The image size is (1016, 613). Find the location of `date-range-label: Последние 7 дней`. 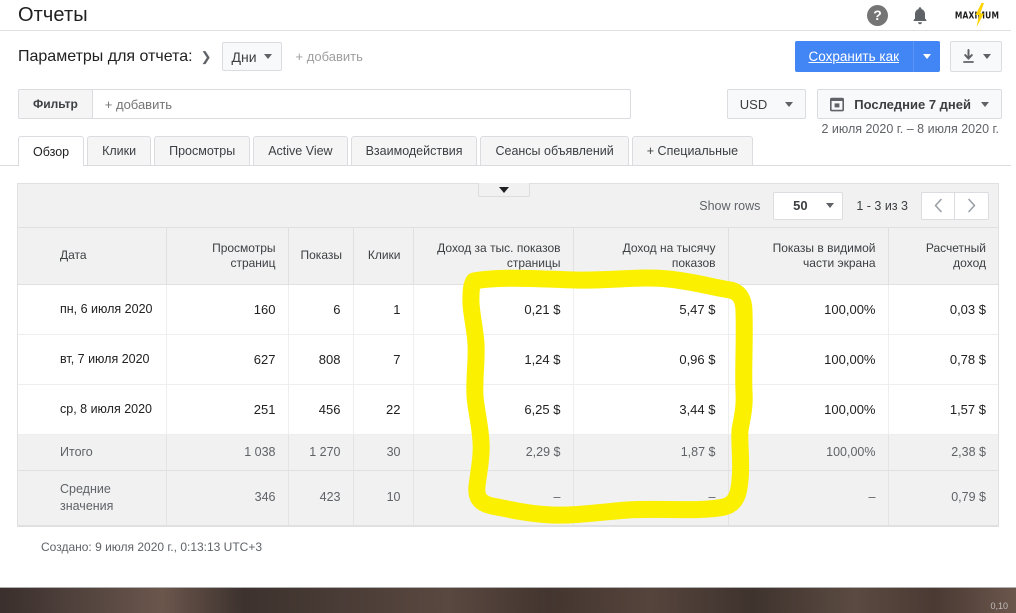

date-range-label: Последние 7 дней is located at coordinates (912, 104).